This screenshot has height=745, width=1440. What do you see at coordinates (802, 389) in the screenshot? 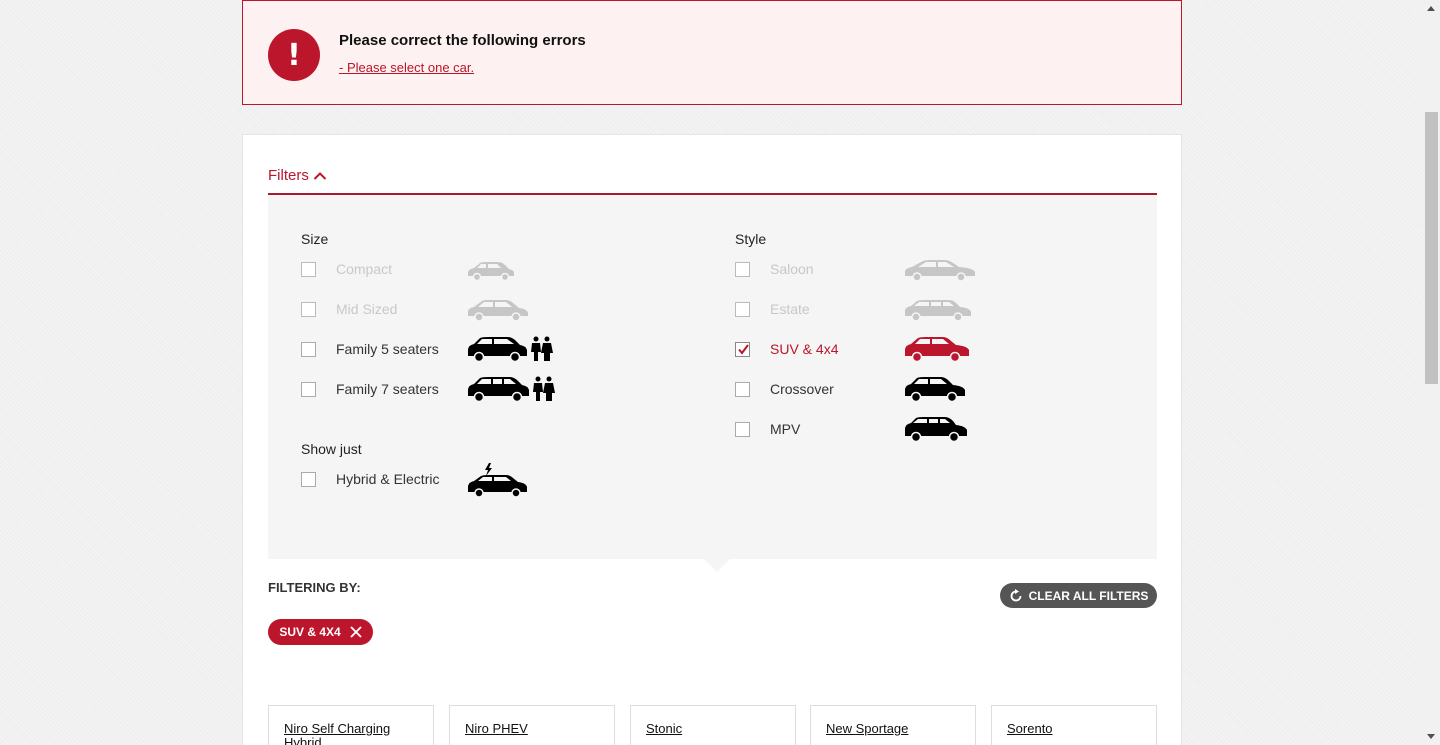
I see `option-label: Crossover` at bounding box center [802, 389].